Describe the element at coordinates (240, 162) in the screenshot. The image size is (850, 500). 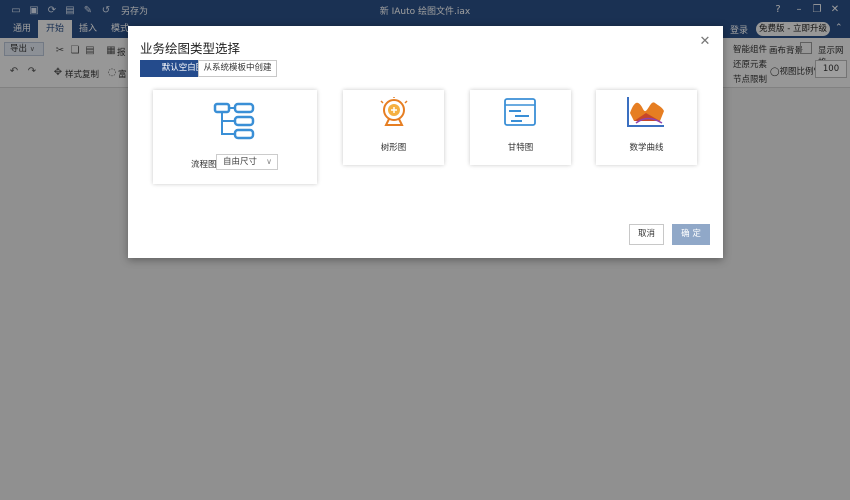
I see `size-select-value: 自由尺寸` at that location.